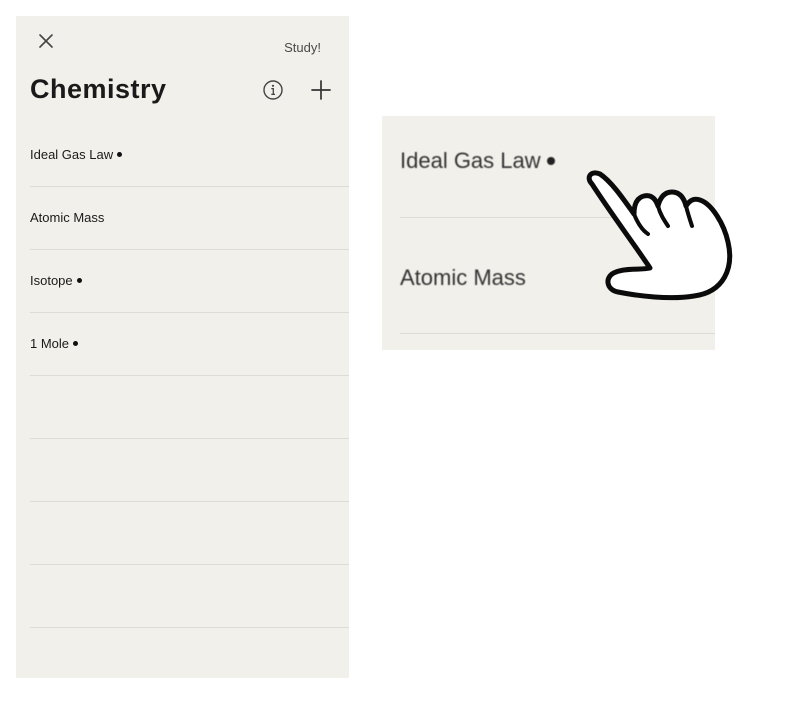 This screenshot has width=788, height=718. What do you see at coordinates (54, 343) in the screenshot?
I see `card-label: 1 Mole` at bounding box center [54, 343].